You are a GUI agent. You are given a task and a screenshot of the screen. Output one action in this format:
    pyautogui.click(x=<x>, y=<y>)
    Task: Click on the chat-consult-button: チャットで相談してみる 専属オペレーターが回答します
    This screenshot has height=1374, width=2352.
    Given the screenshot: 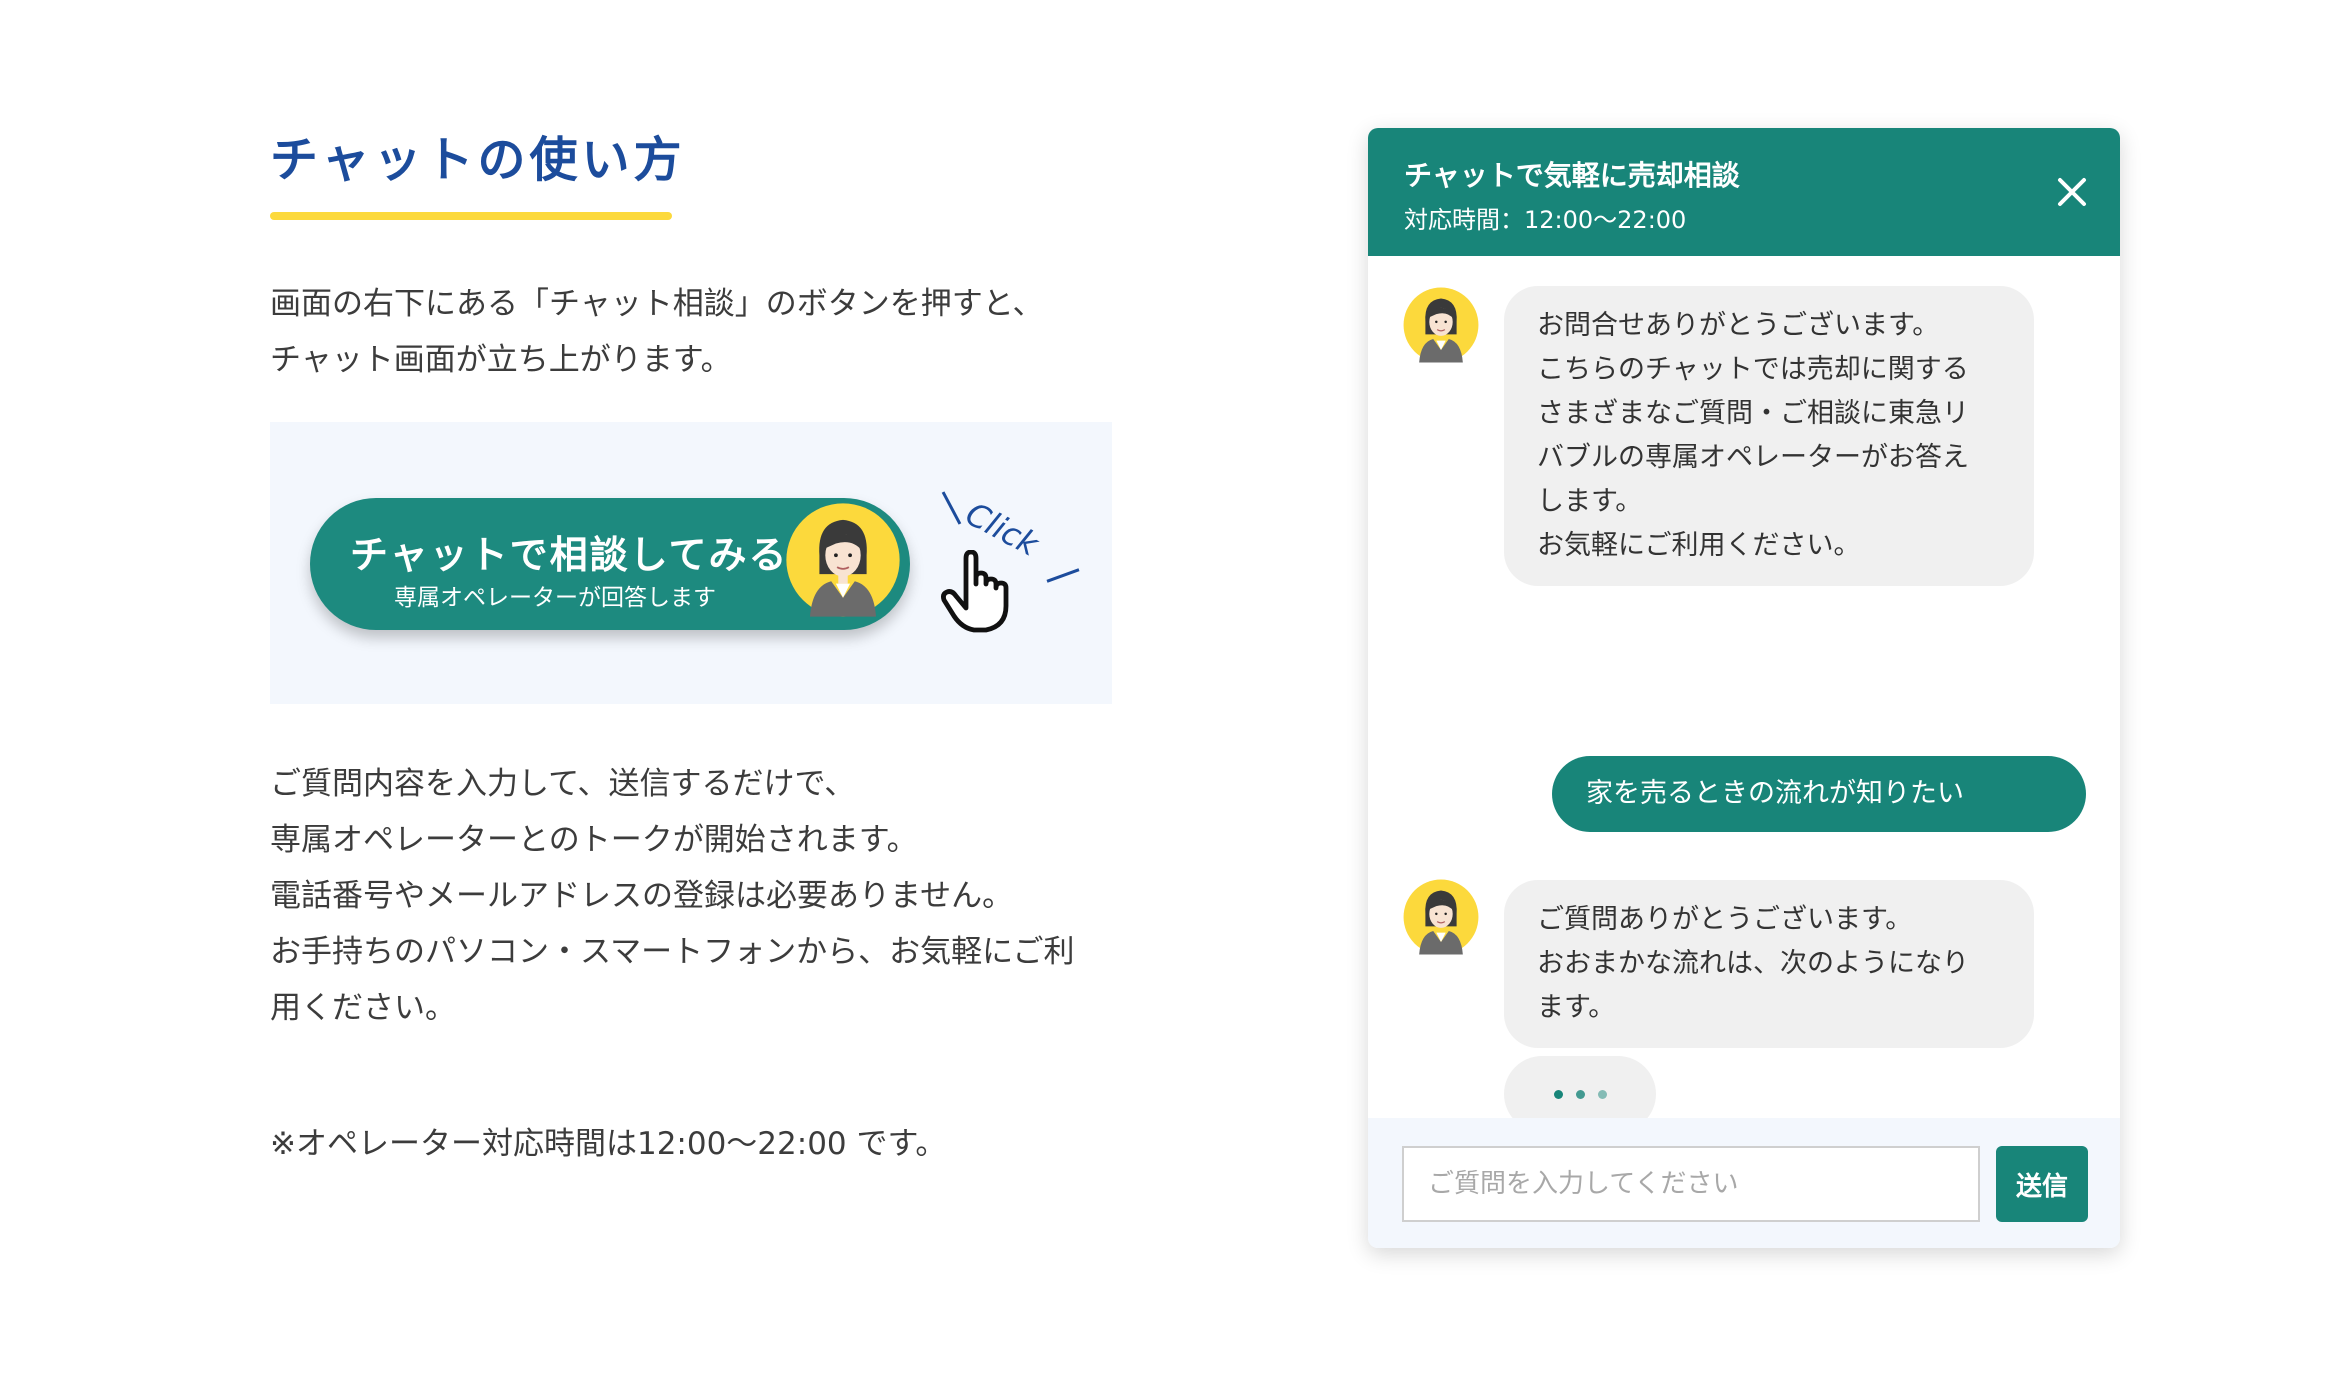 What is the action you would take?
    pyautogui.click(x=610, y=564)
    